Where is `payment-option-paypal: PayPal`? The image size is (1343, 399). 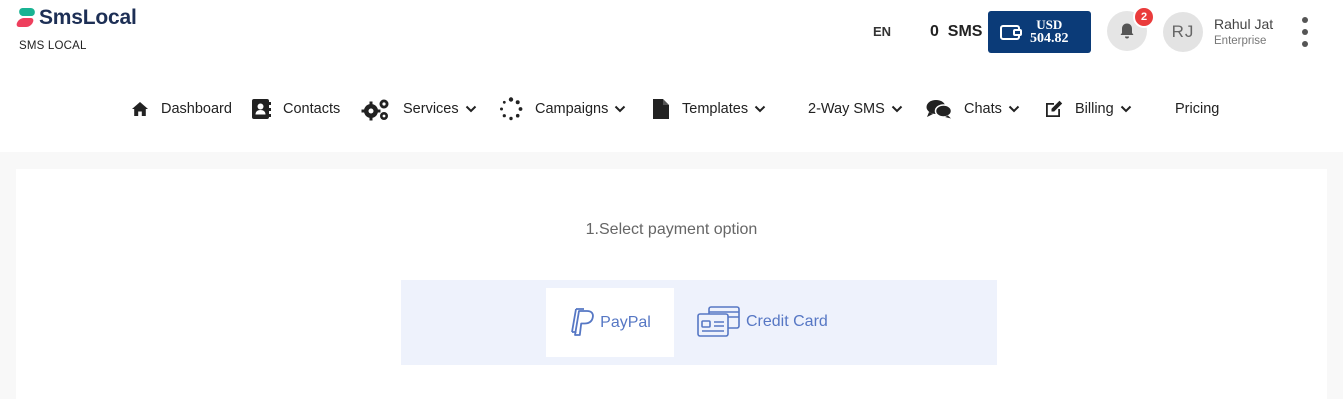 payment-option-paypal: PayPal is located at coordinates (610, 322).